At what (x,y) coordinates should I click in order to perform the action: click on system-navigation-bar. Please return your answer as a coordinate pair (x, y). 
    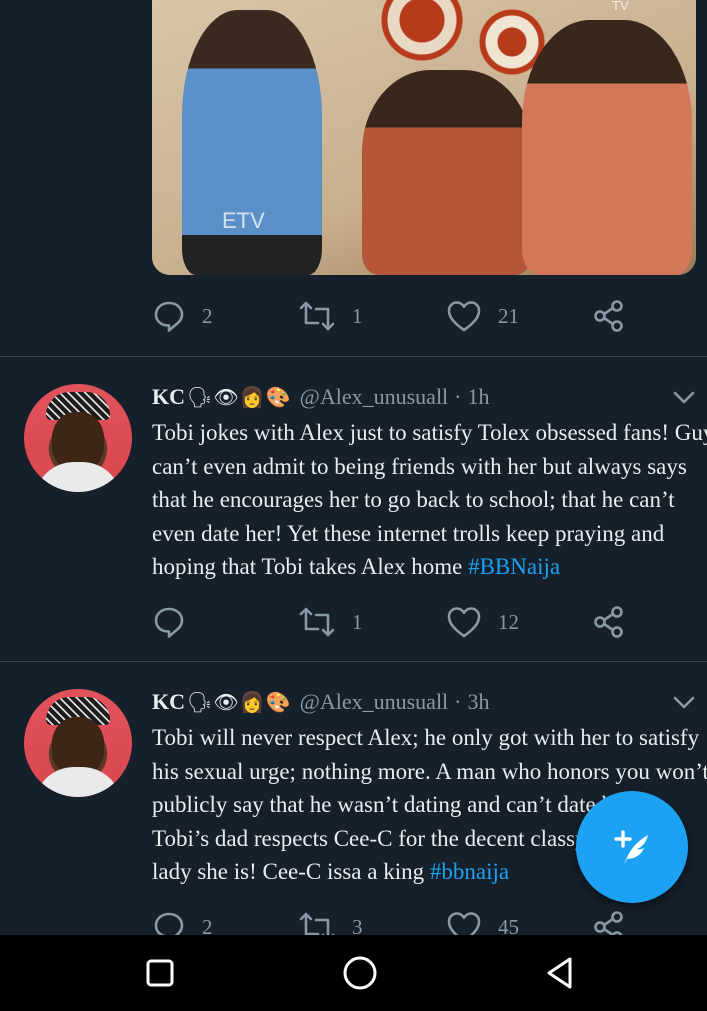
    Looking at the image, I should click on (353, 973).